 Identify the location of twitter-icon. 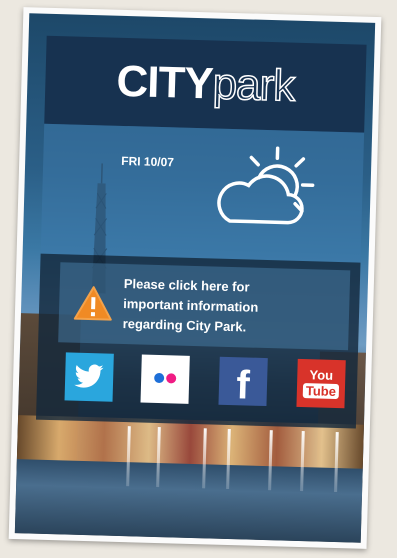
(89, 376).